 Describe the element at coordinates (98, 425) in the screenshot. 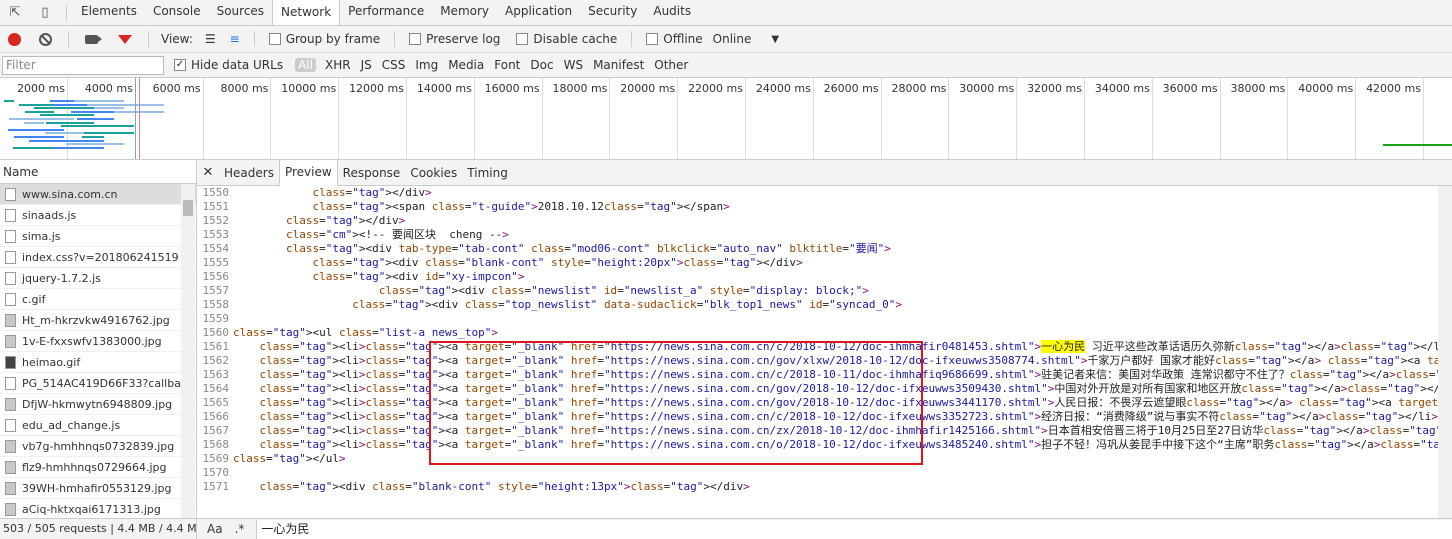

I see `request-row: edu_ad_change.js` at that location.